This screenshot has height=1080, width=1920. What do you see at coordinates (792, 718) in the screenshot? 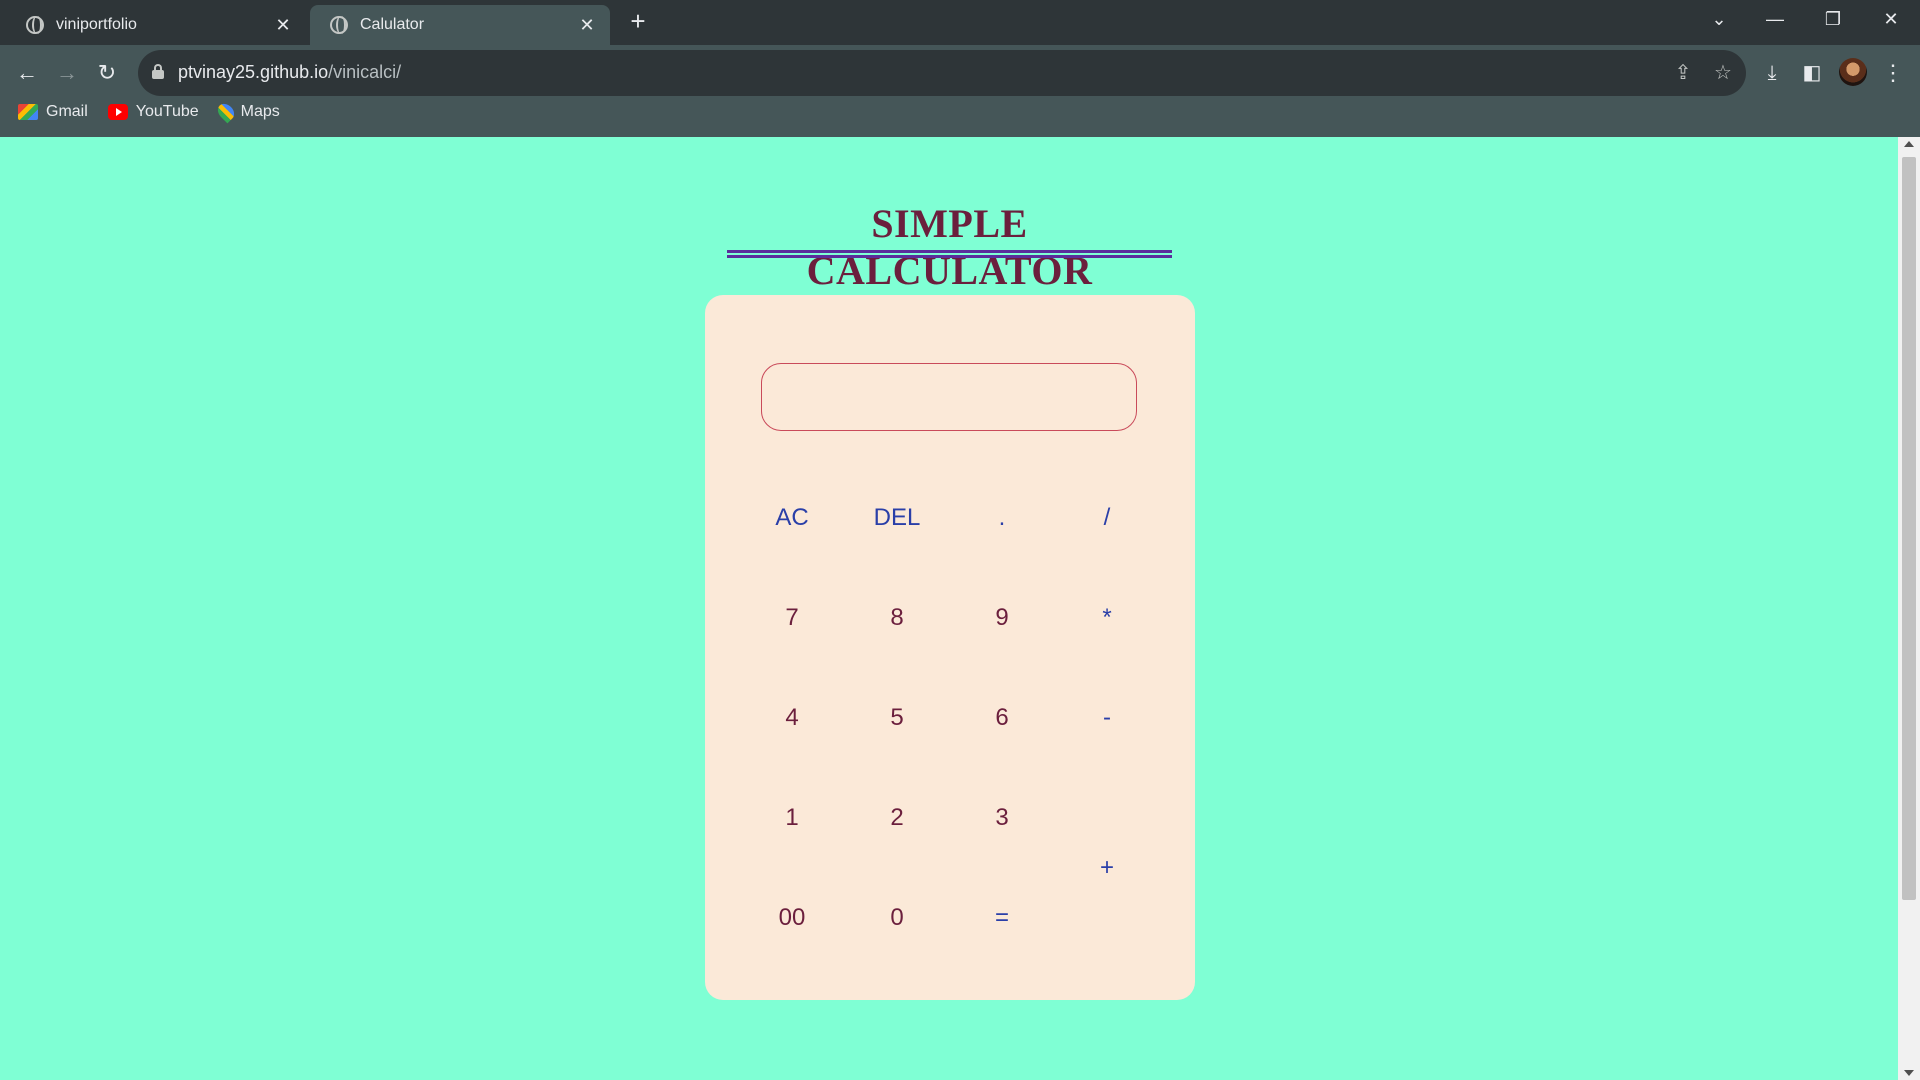
I see `four-button: 4` at bounding box center [792, 718].